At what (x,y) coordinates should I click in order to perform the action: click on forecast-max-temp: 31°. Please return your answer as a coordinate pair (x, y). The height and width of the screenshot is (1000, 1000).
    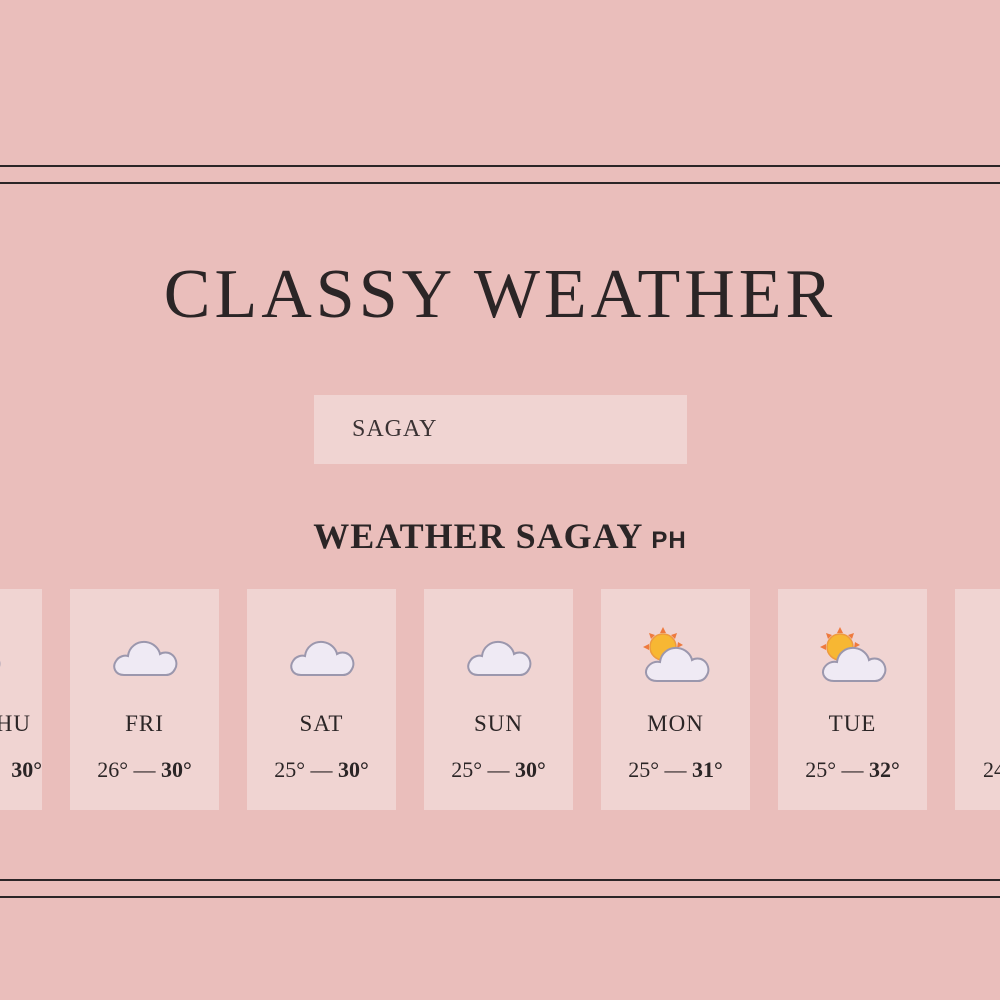
    Looking at the image, I should click on (707, 769).